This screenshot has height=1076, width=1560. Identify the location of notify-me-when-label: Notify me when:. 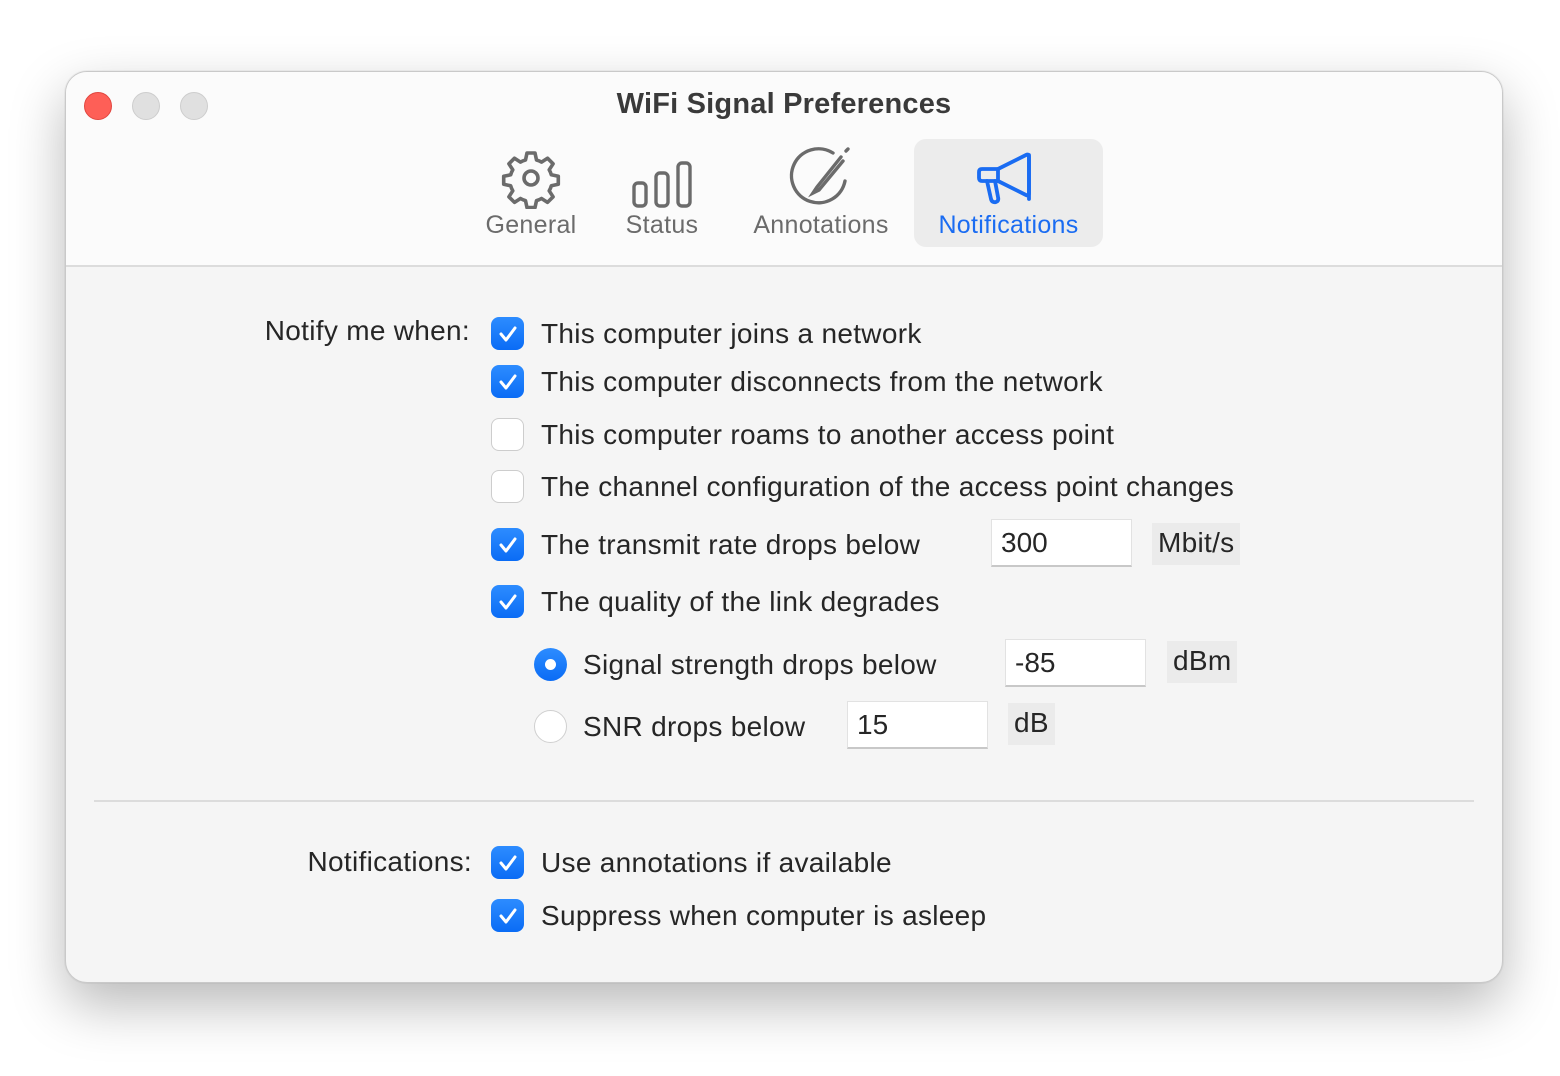
(367, 330).